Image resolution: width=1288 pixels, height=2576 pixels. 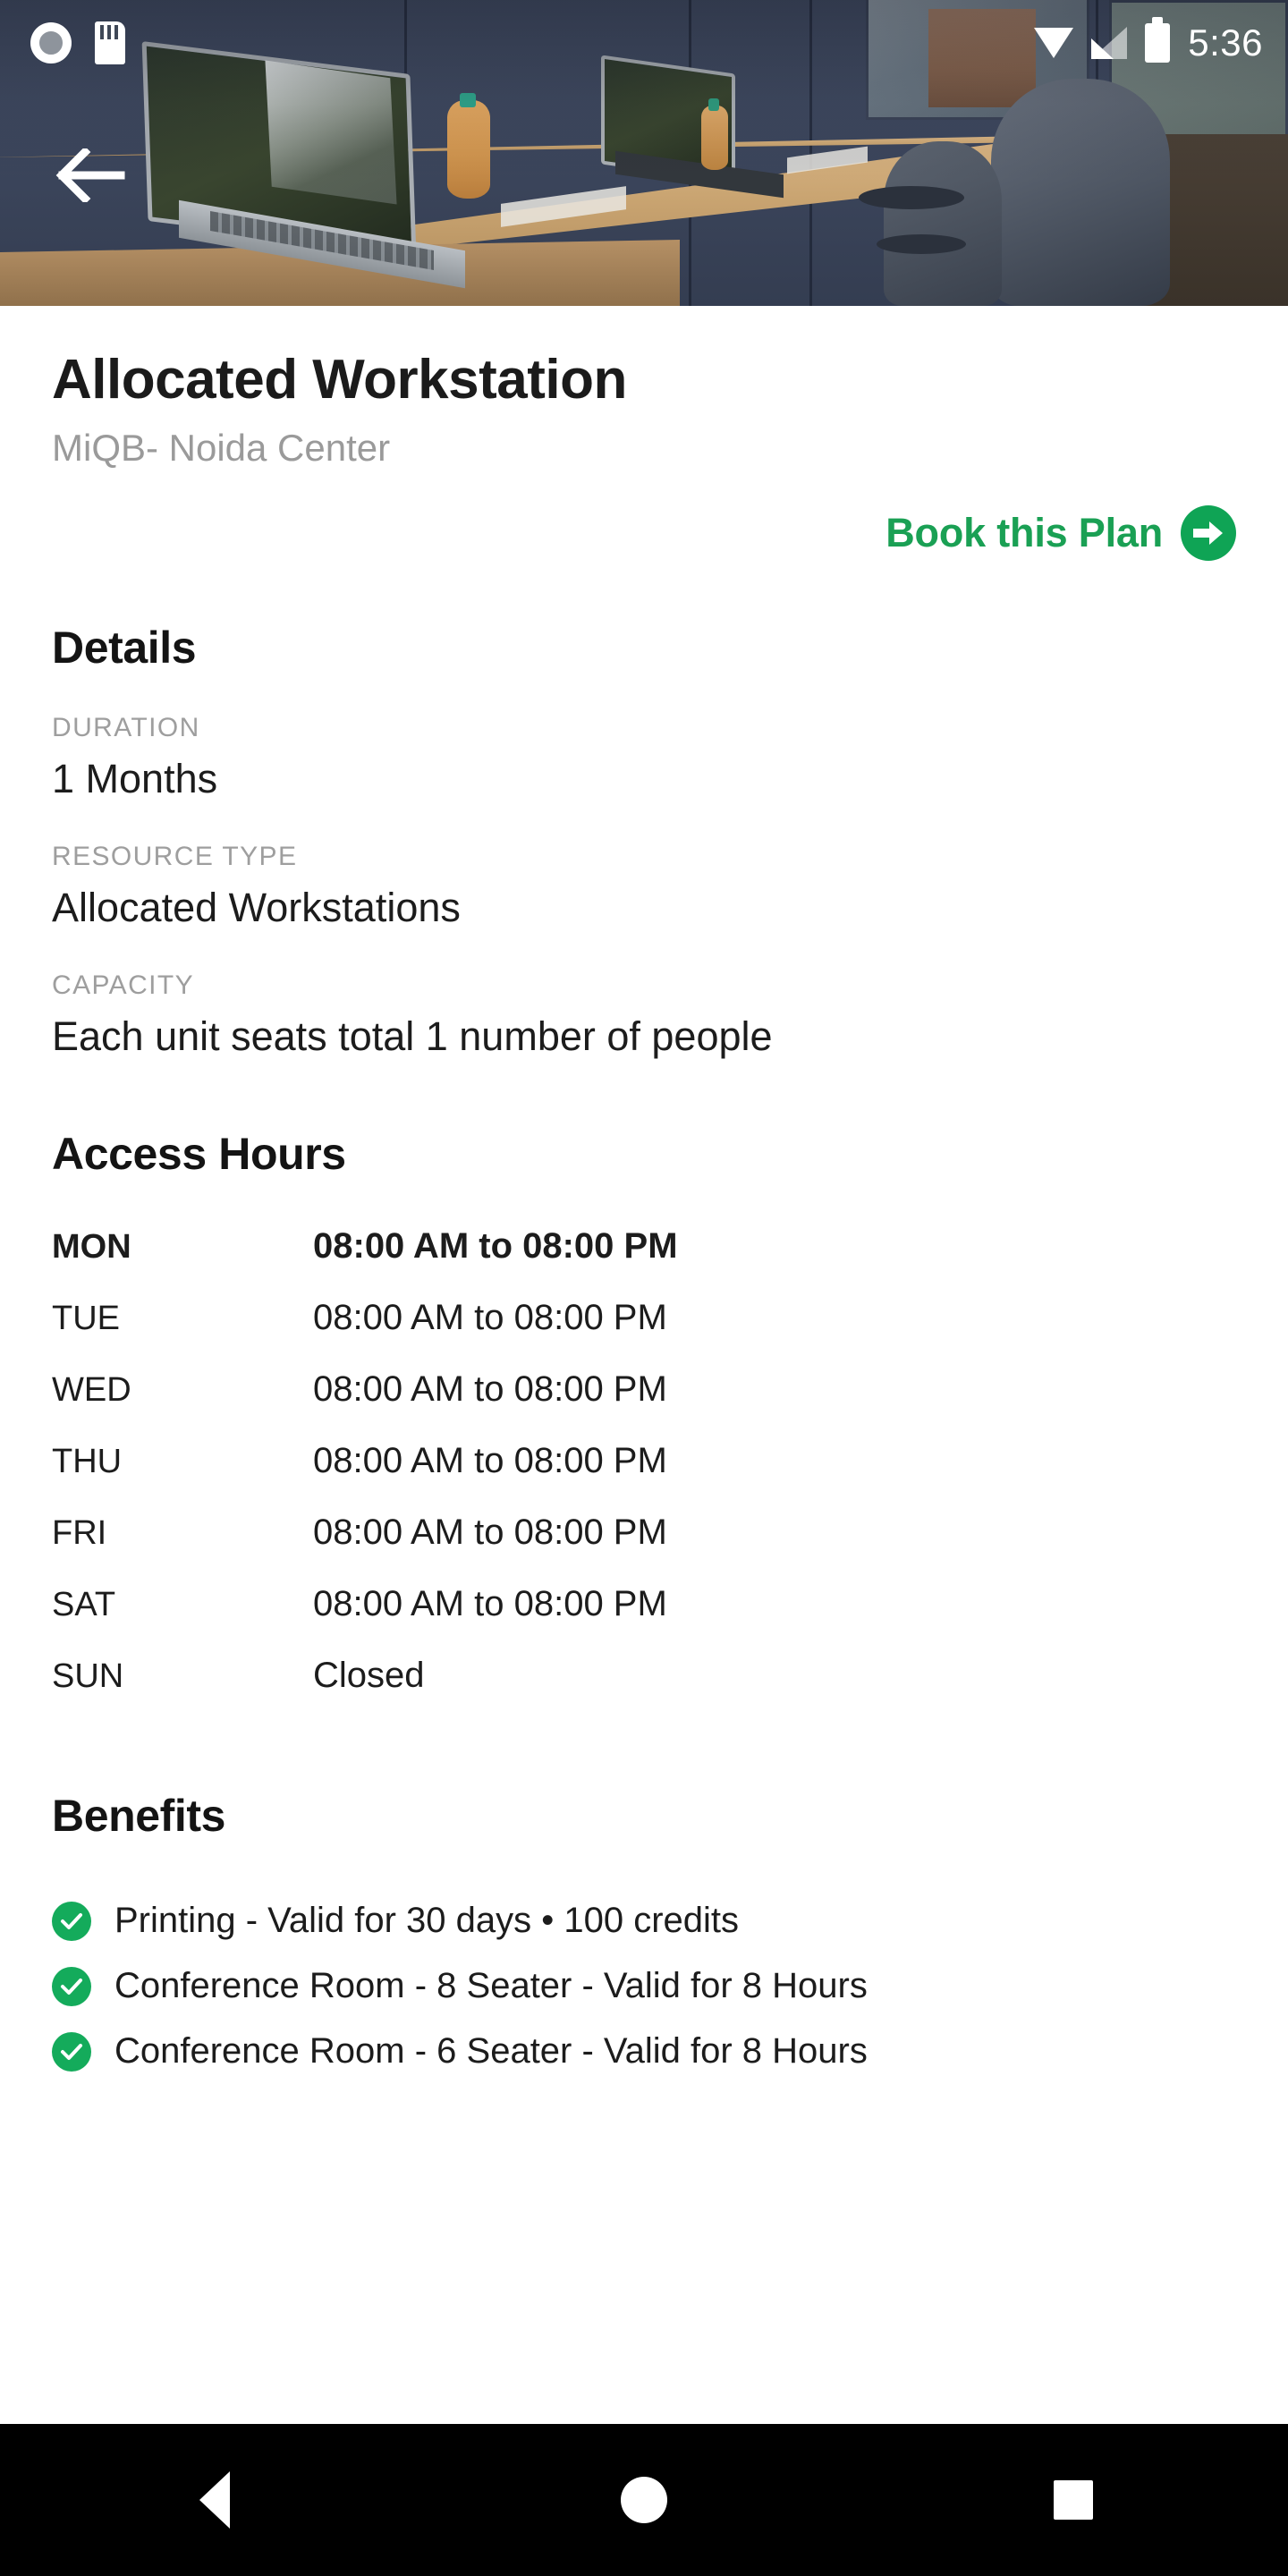 What do you see at coordinates (369, 1676) in the screenshot?
I see `hours-time: Closed` at bounding box center [369, 1676].